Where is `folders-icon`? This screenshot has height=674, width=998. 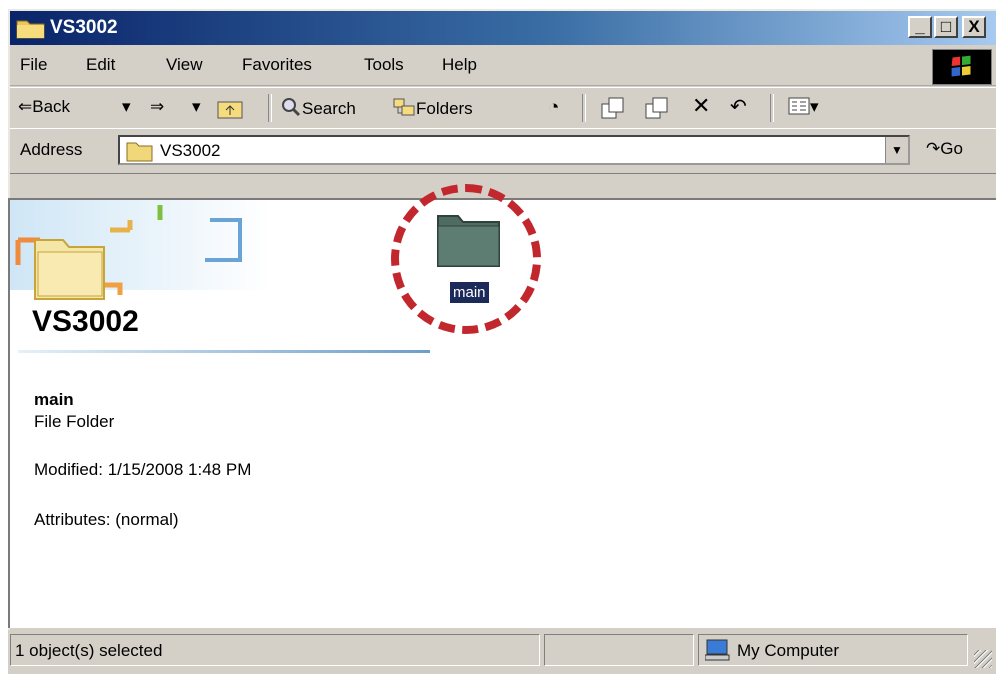 folders-icon is located at coordinates (404, 107).